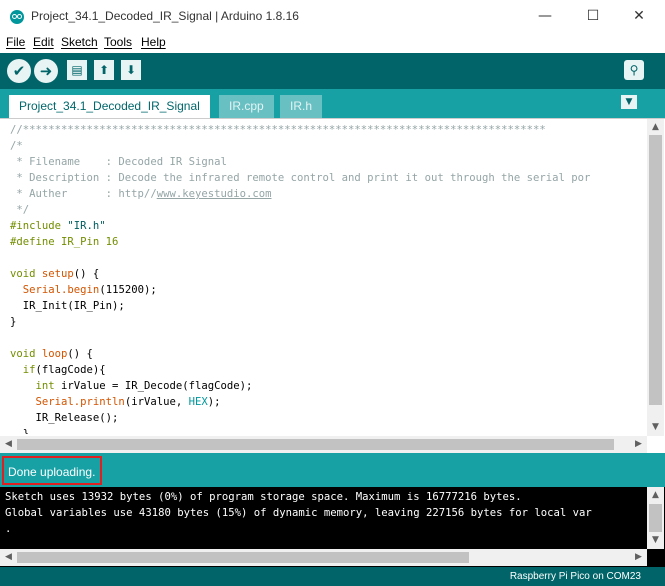 The height and width of the screenshot is (586, 665). Describe the element at coordinates (128, 402) in the screenshot. I see `code-line: Serial.println(irValue, HEX);` at that location.